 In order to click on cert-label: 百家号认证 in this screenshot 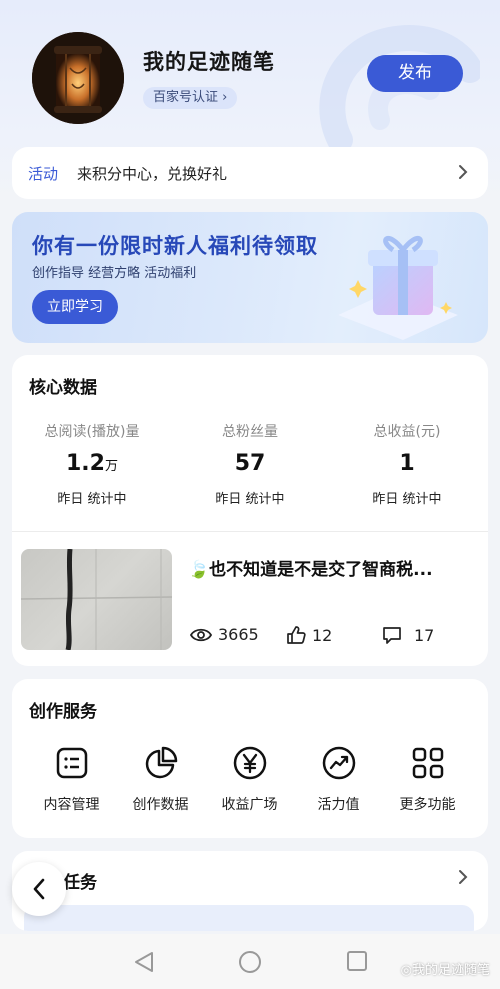, I will do `click(186, 97)`.